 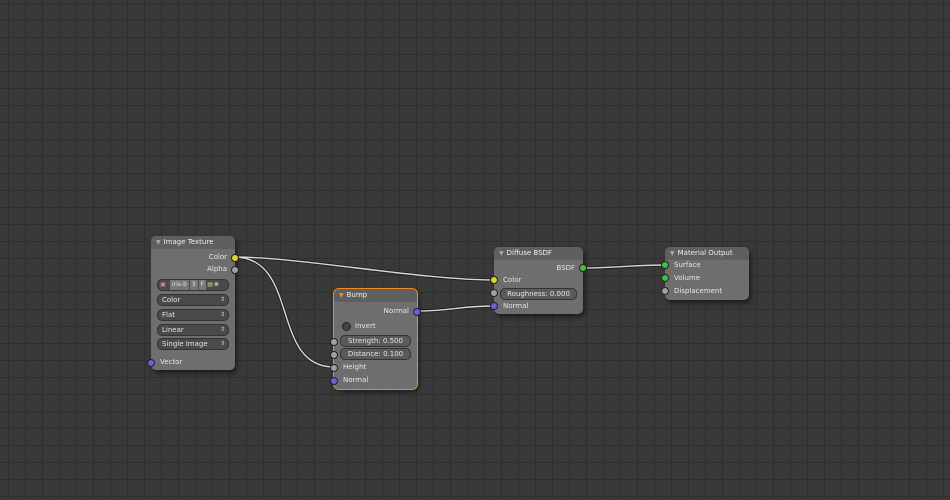 I want to click on socket-bsdf-out, so click(x=583, y=268).